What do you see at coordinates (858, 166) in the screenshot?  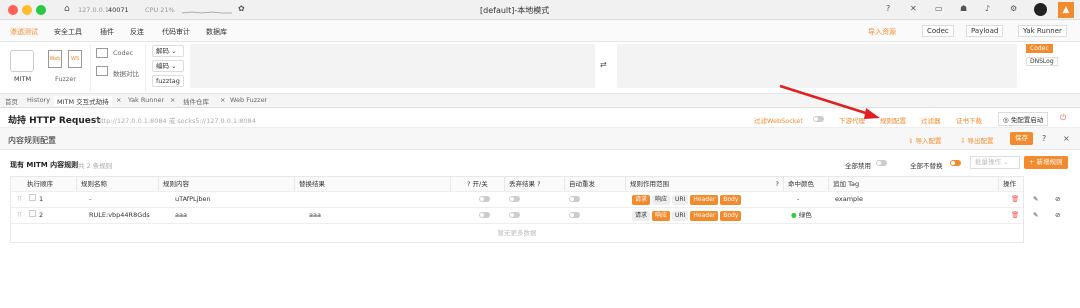 I see `disable-all-label: 全部禁用` at bounding box center [858, 166].